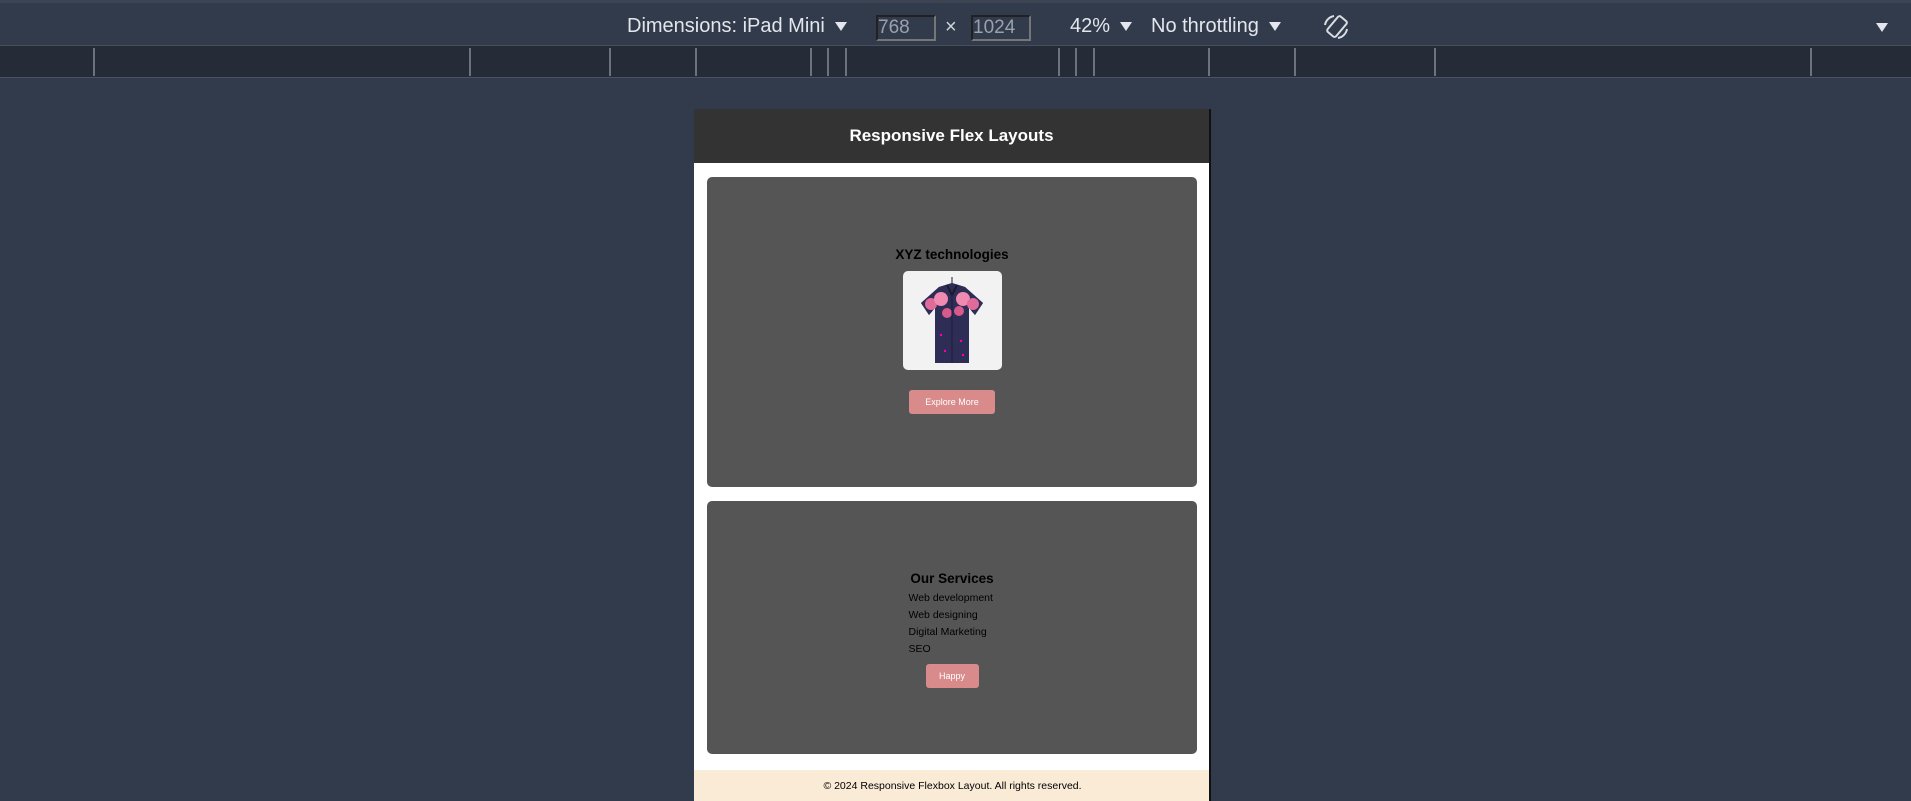  What do you see at coordinates (952, 578) in the screenshot?
I see `services-title: Our Services` at bounding box center [952, 578].